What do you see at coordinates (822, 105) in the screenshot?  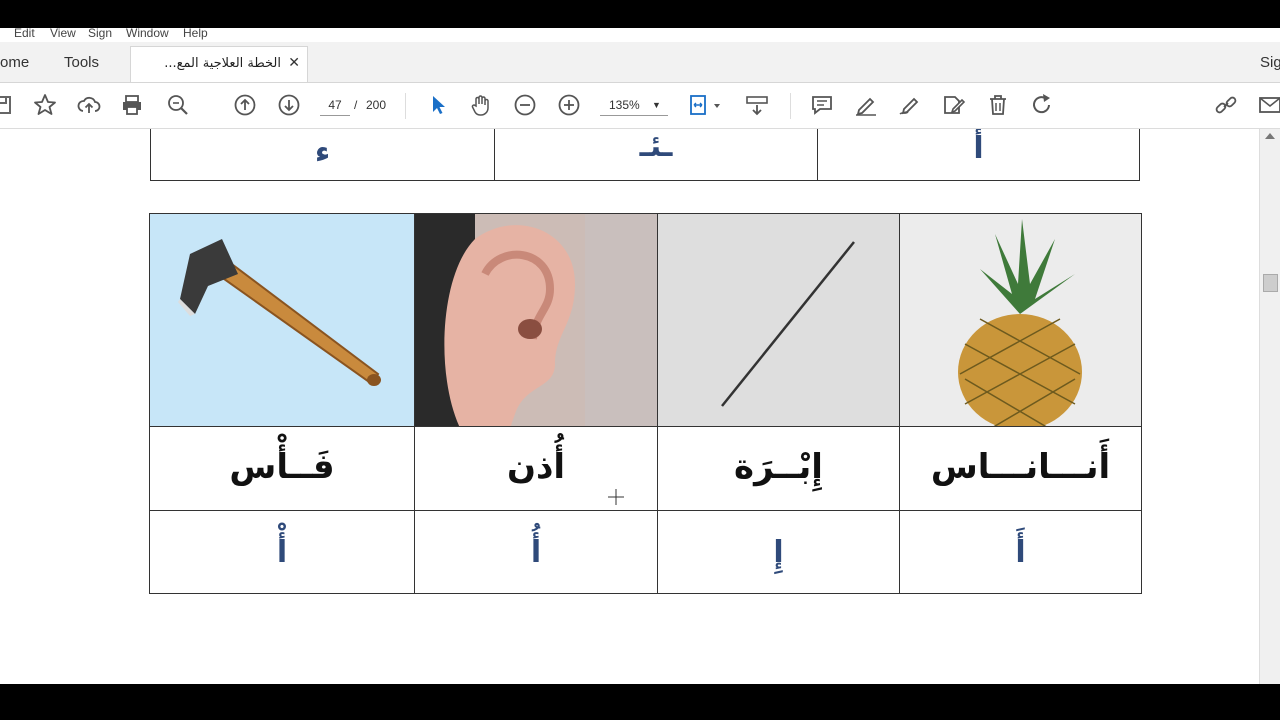 I see `comment-icon` at bounding box center [822, 105].